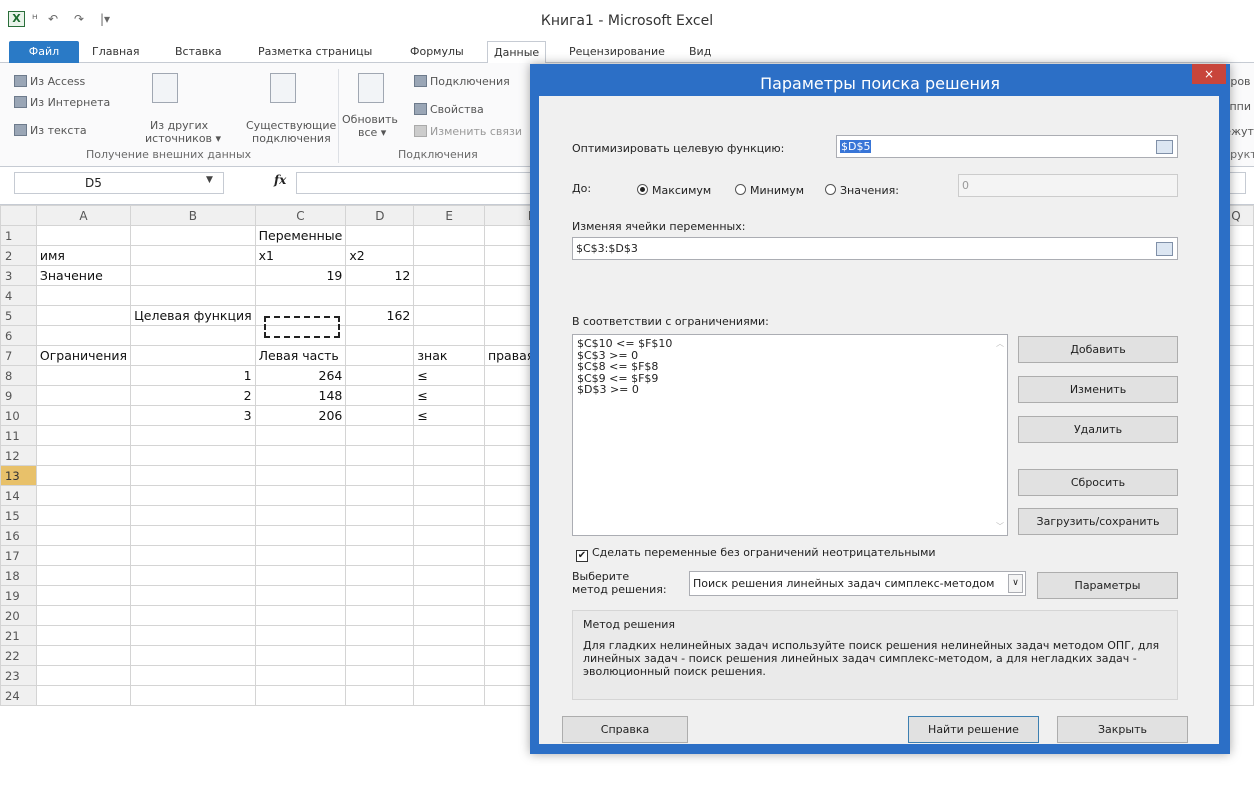 This screenshot has height=789, width=1254. Describe the element at coordinates (700, 52) in the screenshot. I see `tab-view: Вид` at that location.